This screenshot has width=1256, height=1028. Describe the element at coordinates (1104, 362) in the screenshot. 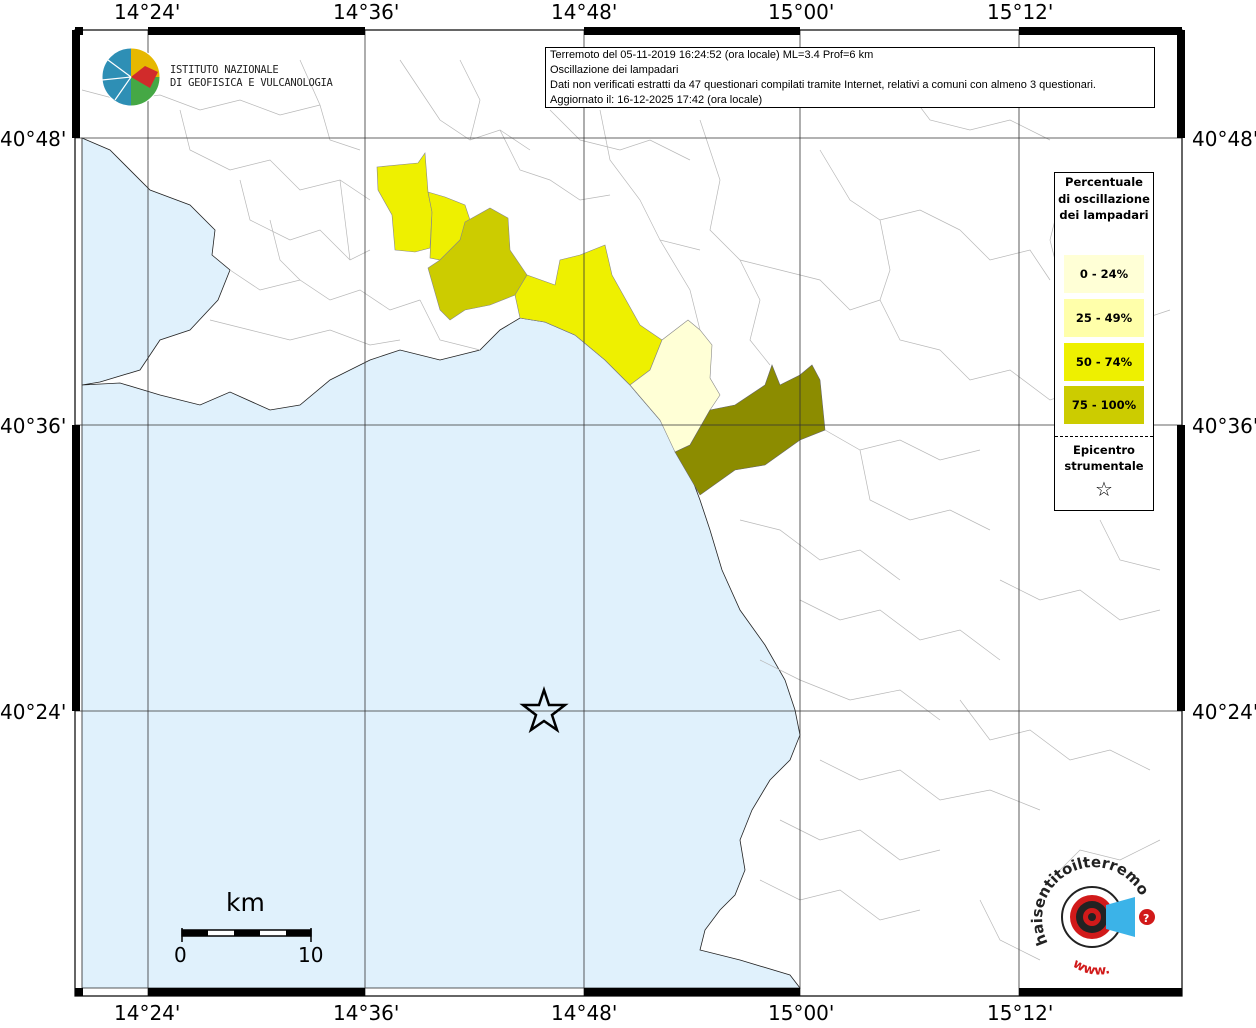

I see `legend-class-50-74: 50 - 74%` at that location.